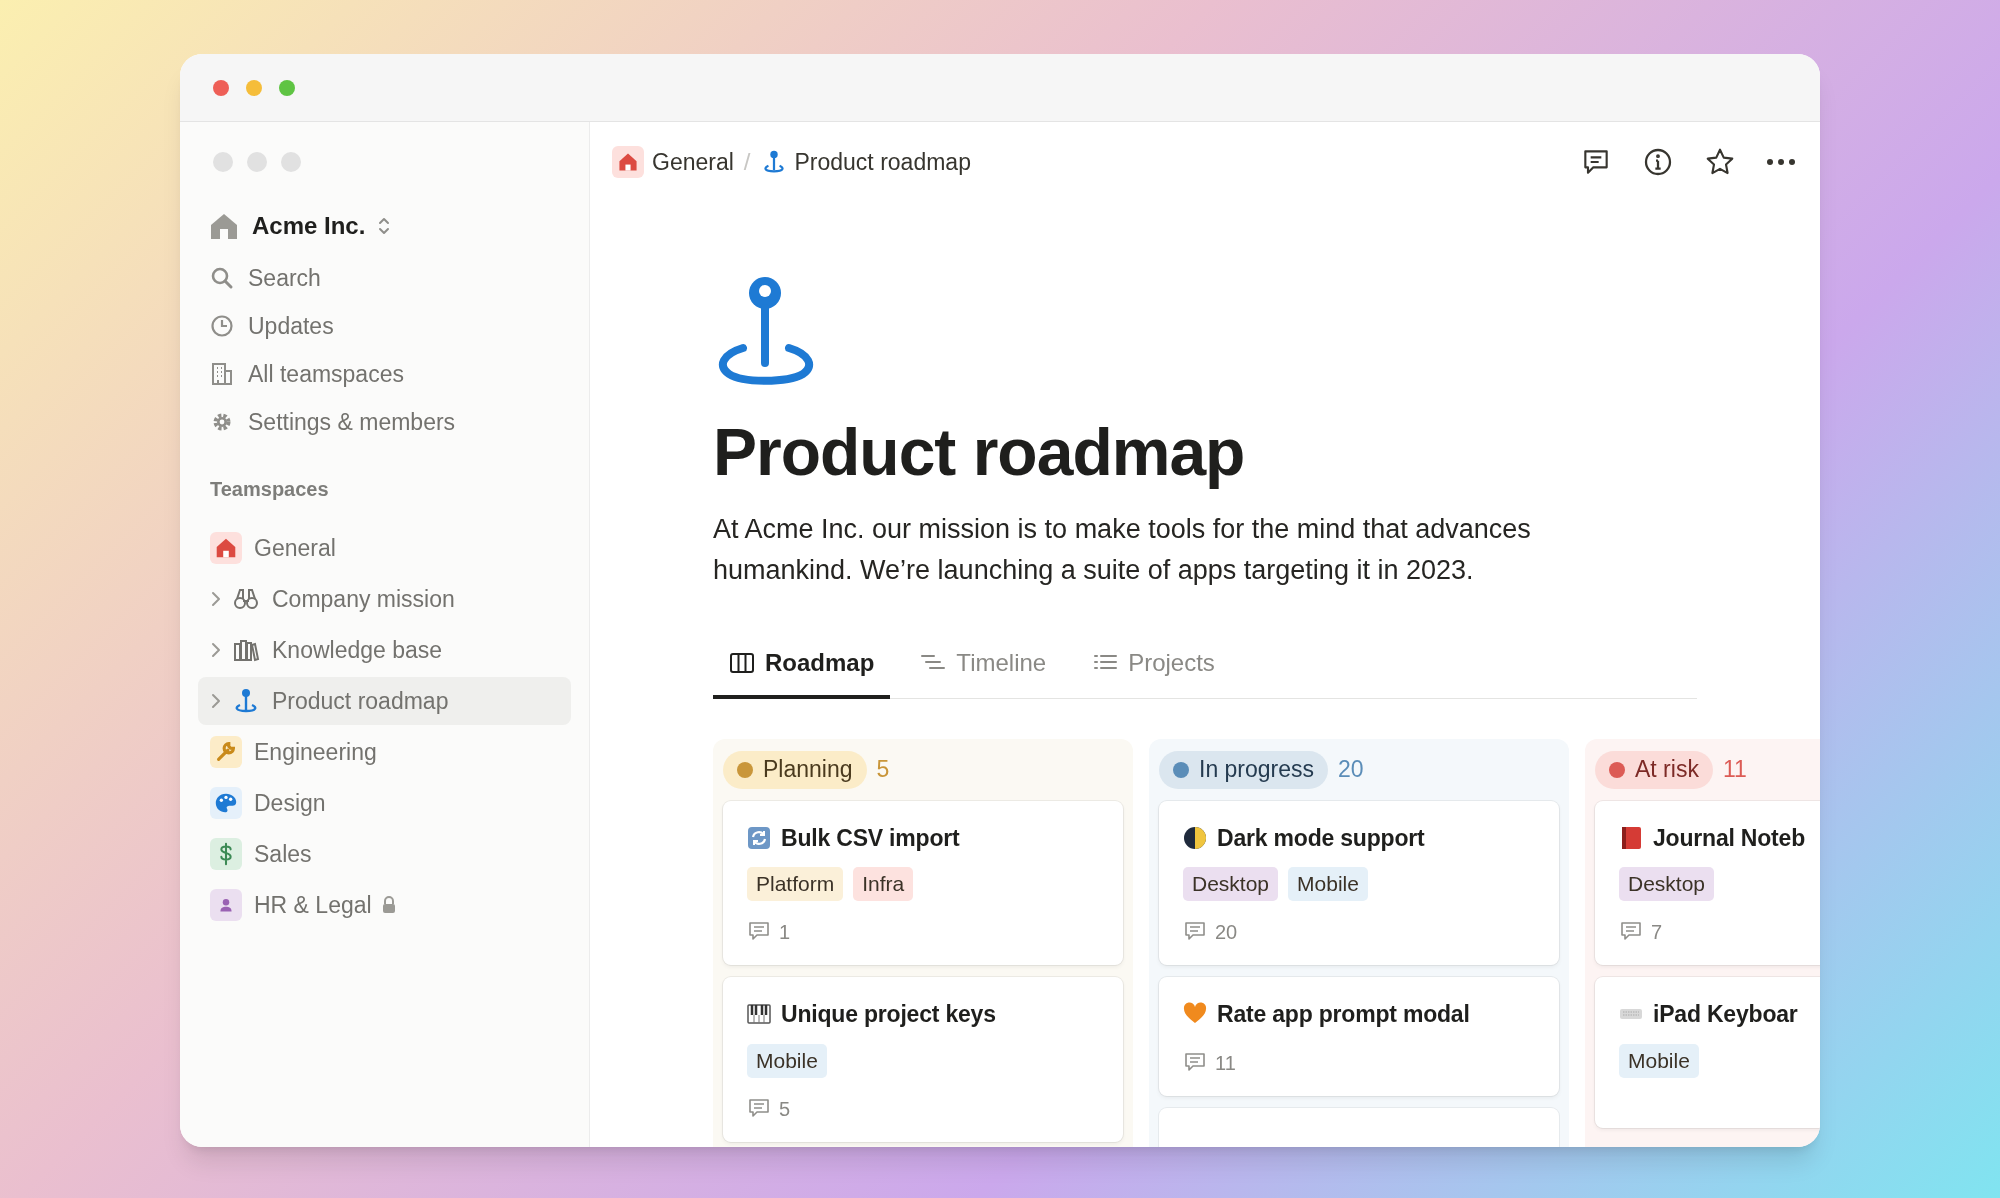 The width and height of the screenshot is (2000, 1198). Describe the element at coordinates (226, 803) in the screenshot. I see `palette-icon` at that location.